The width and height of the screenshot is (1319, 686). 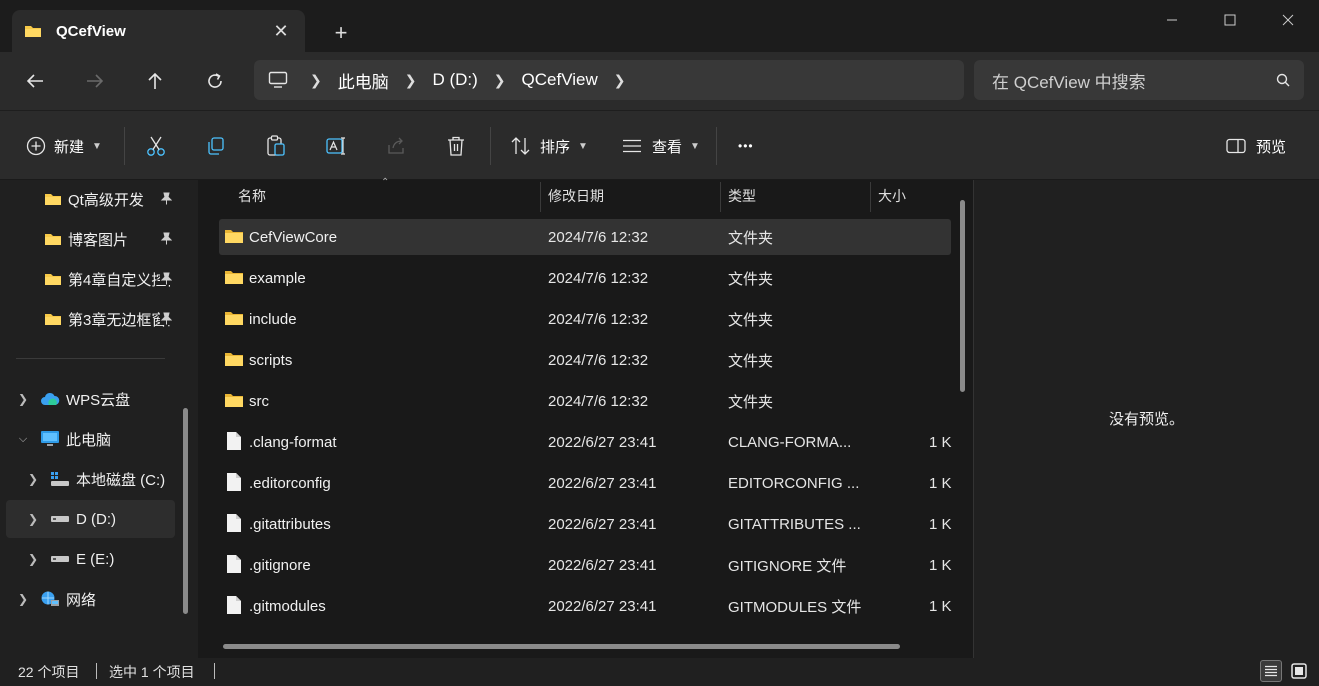 What do you see at coordinates (108, 239) in the screenshot?
I see `sidebar-item-blog-images: 博客图片` at bounding box center [108, 239].